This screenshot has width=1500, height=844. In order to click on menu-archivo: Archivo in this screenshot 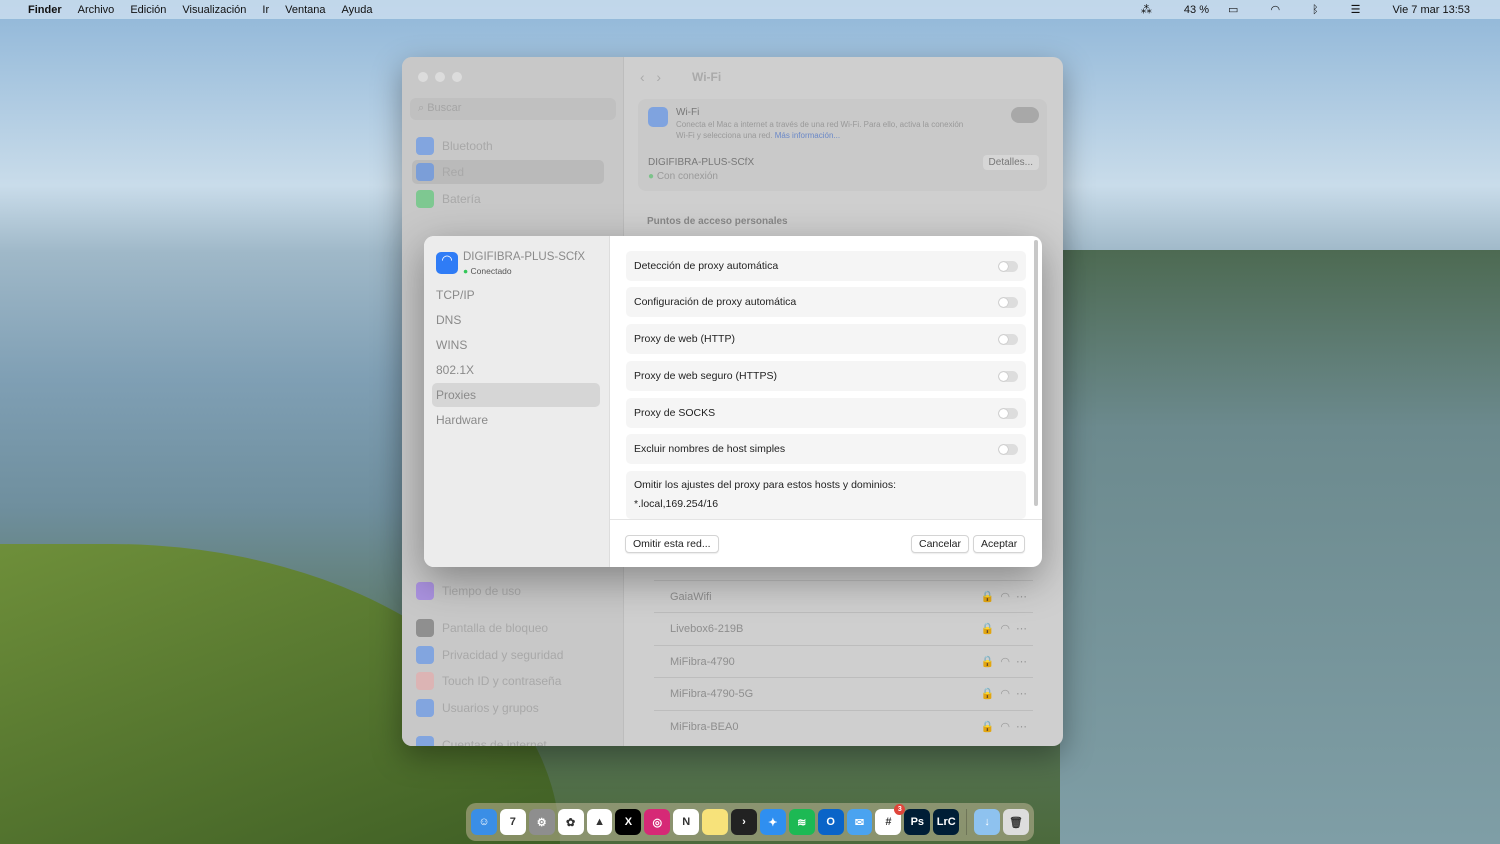, I will do `click(96, 10)`.